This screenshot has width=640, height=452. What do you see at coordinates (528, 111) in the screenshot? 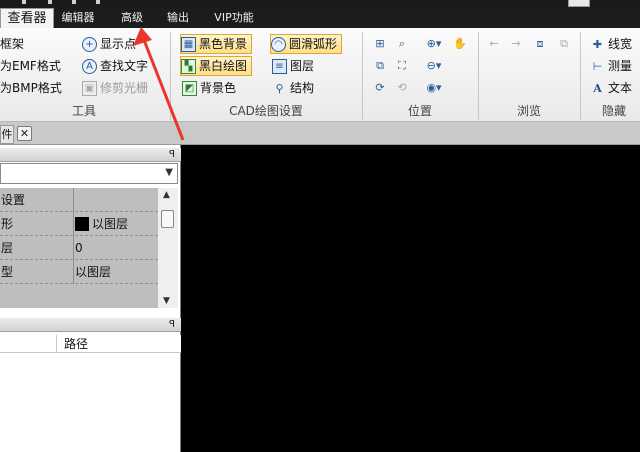
I see `browse-group-label: 浏览` at bounding box center [528, 111].